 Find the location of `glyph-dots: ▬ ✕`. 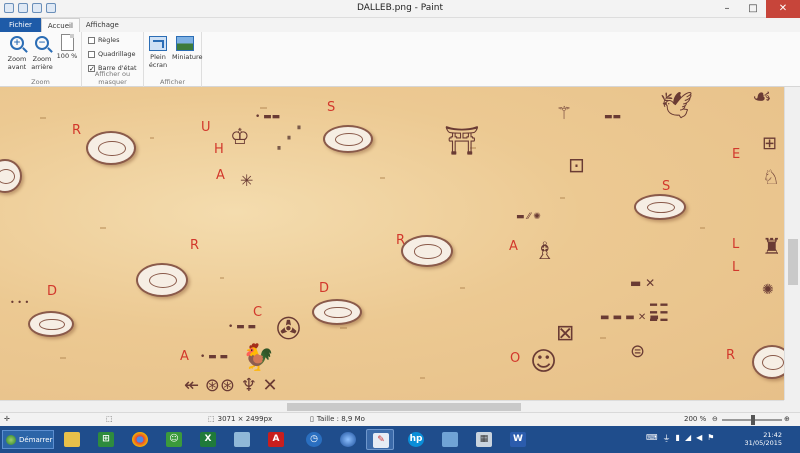

glyph-dots: ▬ ✕ is located at coordinates (643, 283).